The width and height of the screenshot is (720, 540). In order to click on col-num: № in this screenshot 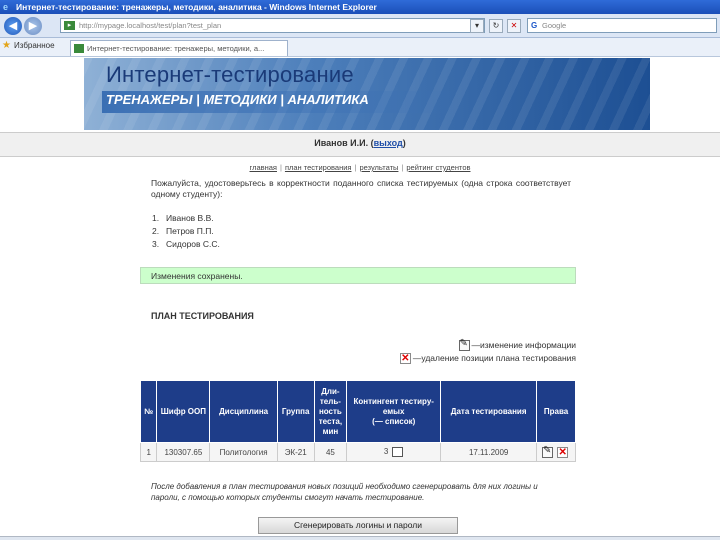, I will do `click(148, 411)`.